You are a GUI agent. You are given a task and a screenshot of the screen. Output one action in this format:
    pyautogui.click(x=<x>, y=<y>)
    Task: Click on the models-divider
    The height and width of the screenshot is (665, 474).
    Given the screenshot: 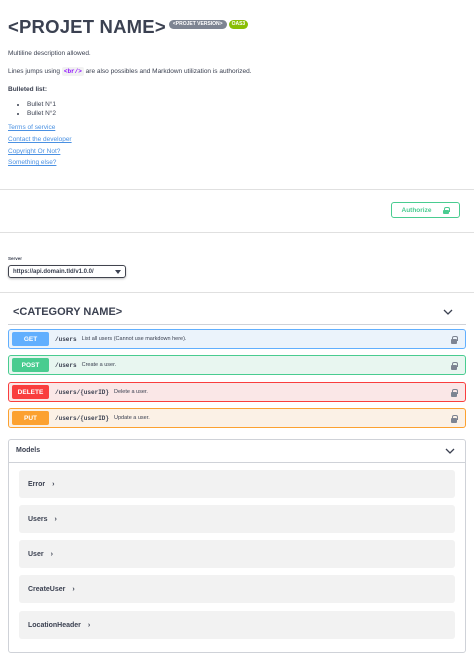 What is the action you would take?
    pyautogui.click(x=237, y=462)
    